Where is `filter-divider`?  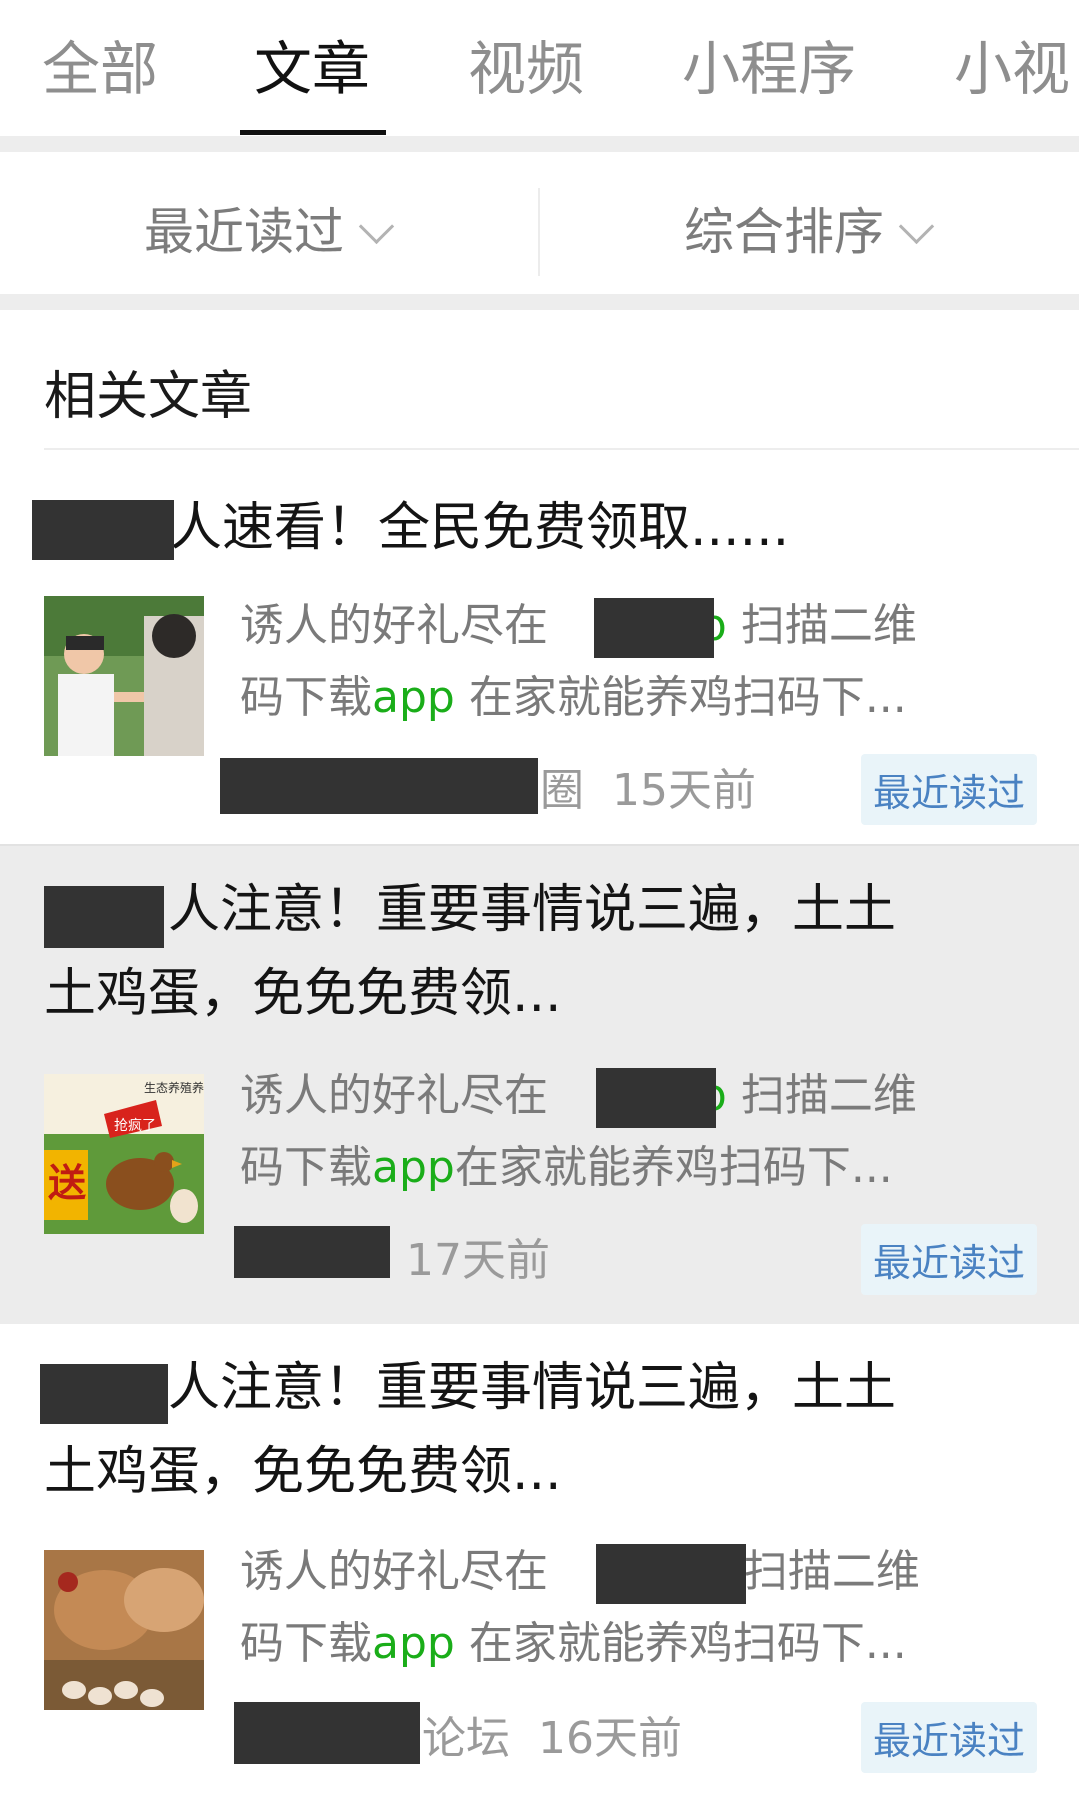
filter-divider is located at coordinates (539, 232).